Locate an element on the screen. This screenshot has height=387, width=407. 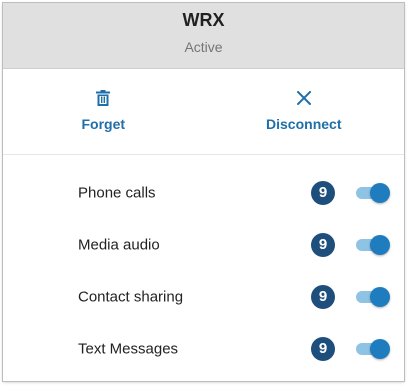
setting-row-media-audio: Media audio 9 is located at coordinates (203, 245).